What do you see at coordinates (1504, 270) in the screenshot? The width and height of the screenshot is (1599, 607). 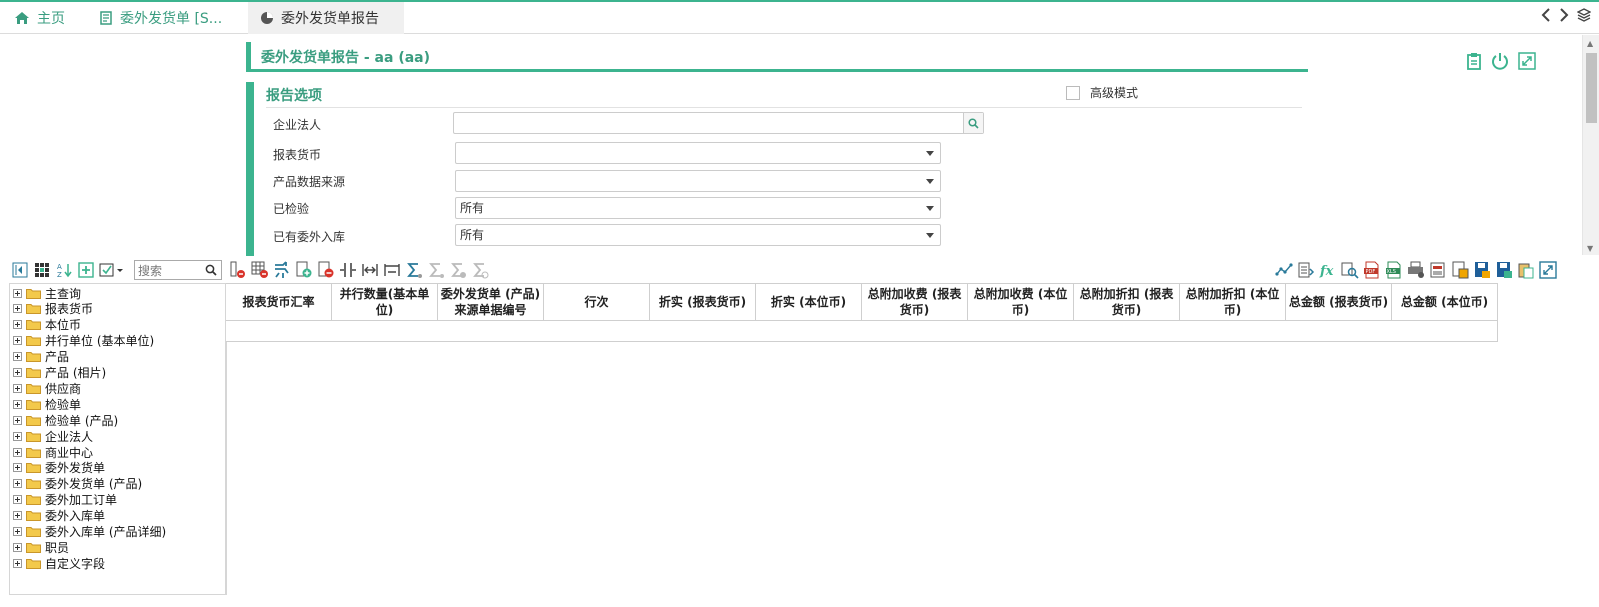 I see `save-as-icon` at bounding box center [1504, 270].